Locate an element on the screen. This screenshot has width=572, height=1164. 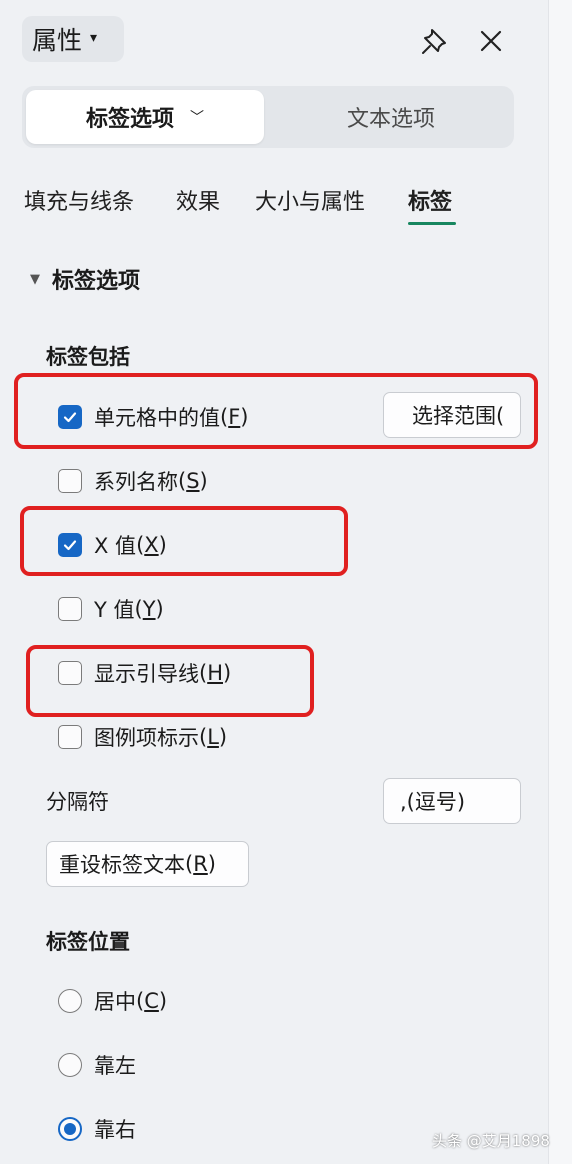
close-icon is located at coordinates (491, 41).